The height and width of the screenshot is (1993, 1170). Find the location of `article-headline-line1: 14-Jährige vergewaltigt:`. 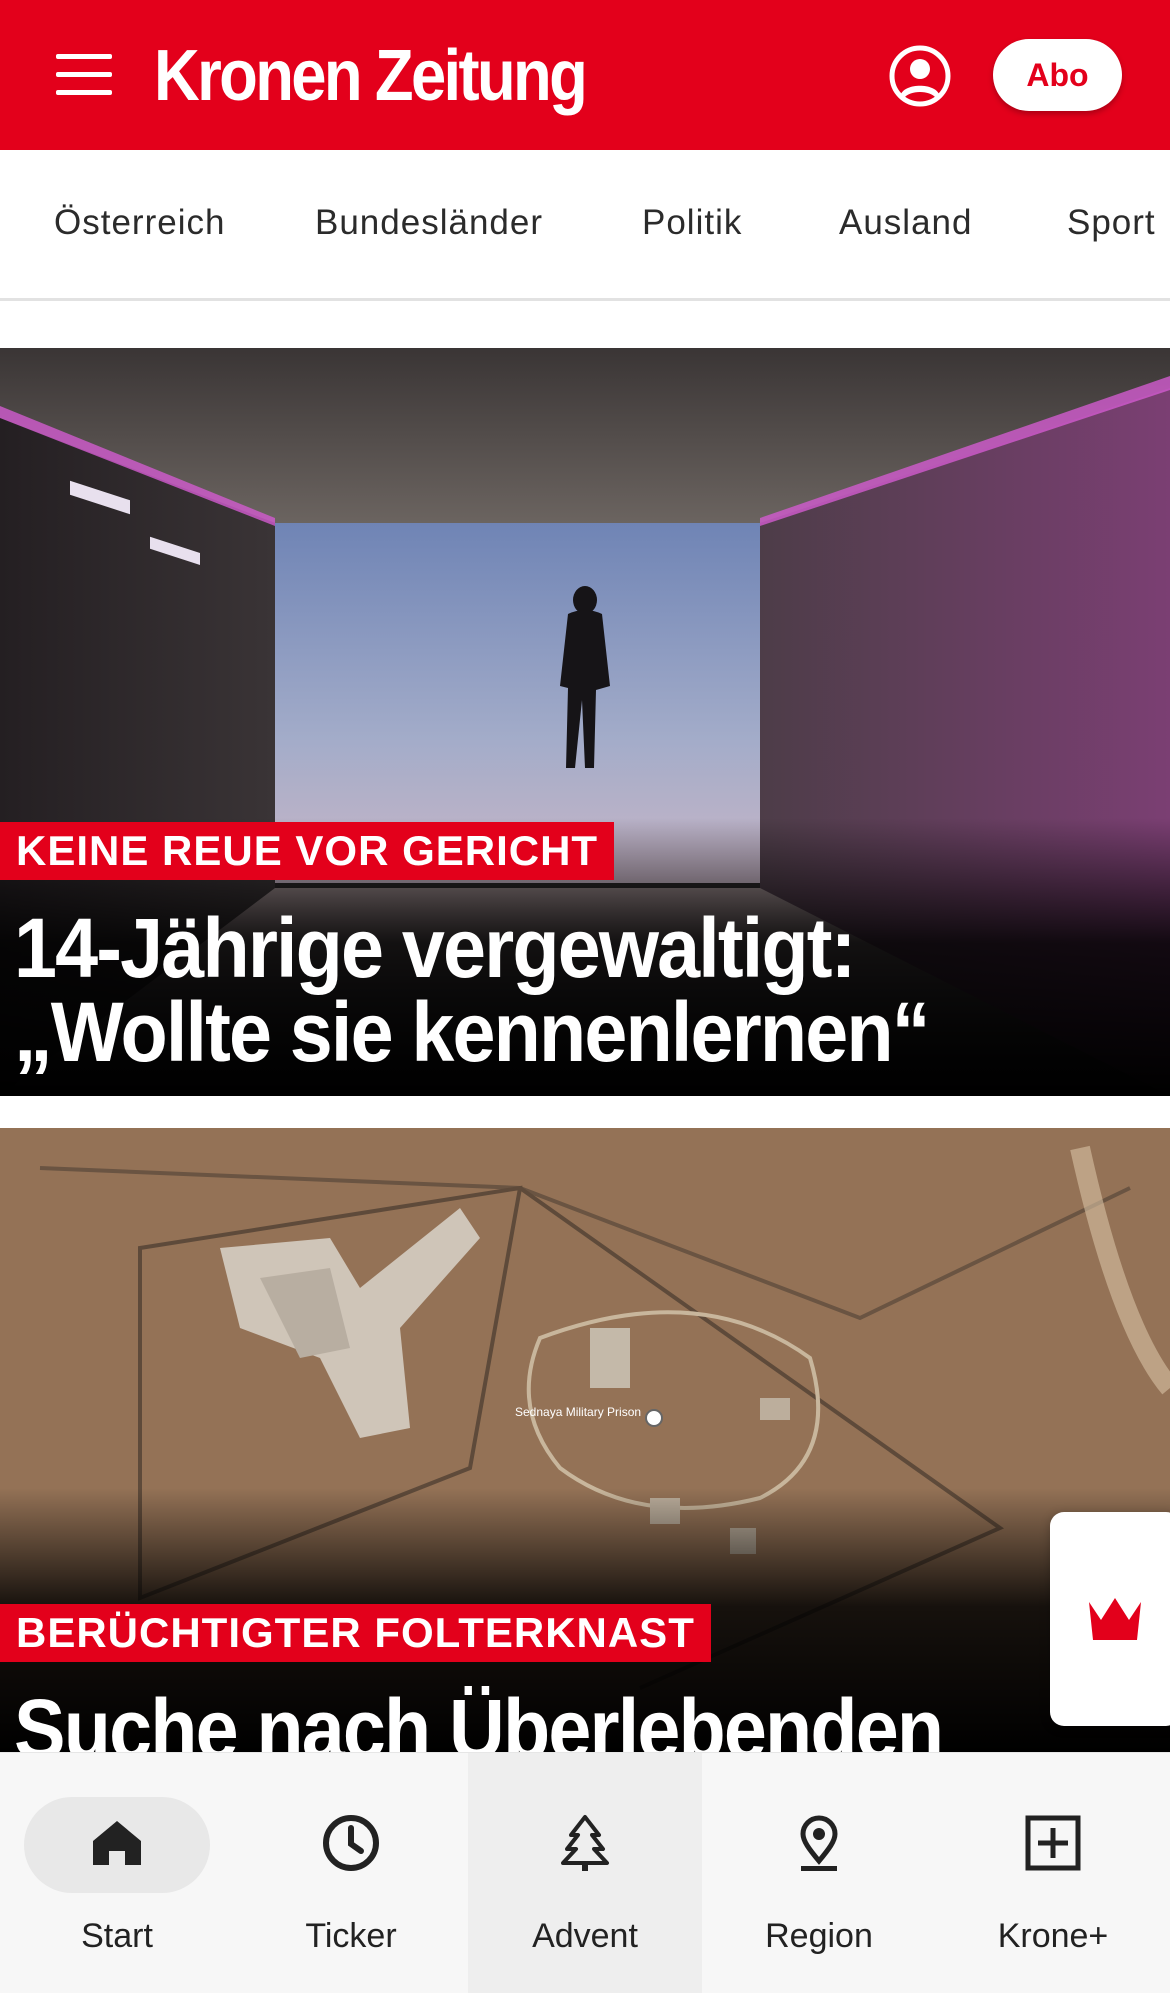

article-headline-line1: 14-Jährige vergewaltigt: is located at coordinates (435, 948).